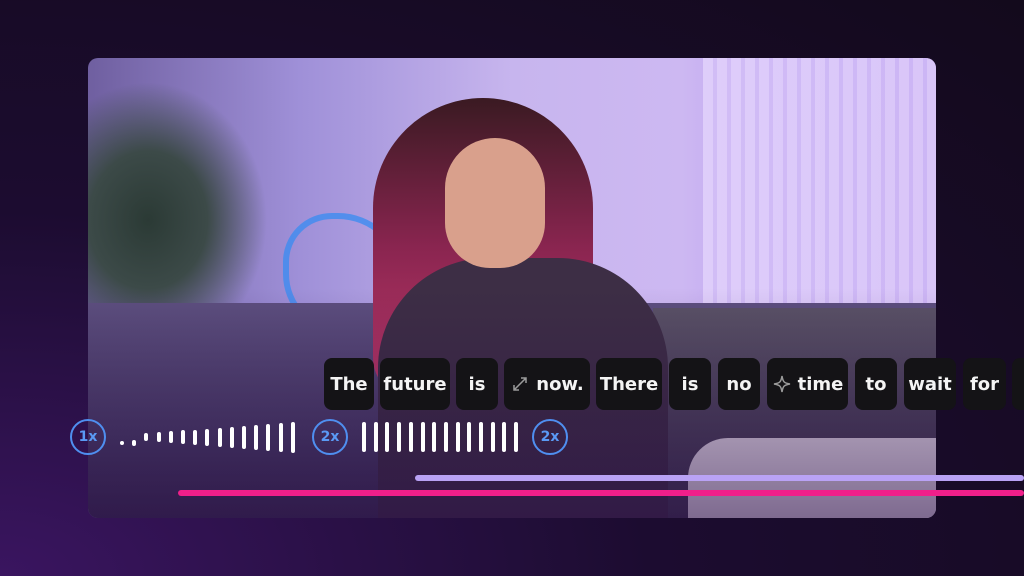  Describe the element at coordinates (550, 437) in the screenshot. I see `speed-marker-2x-second: 2x` at that location.